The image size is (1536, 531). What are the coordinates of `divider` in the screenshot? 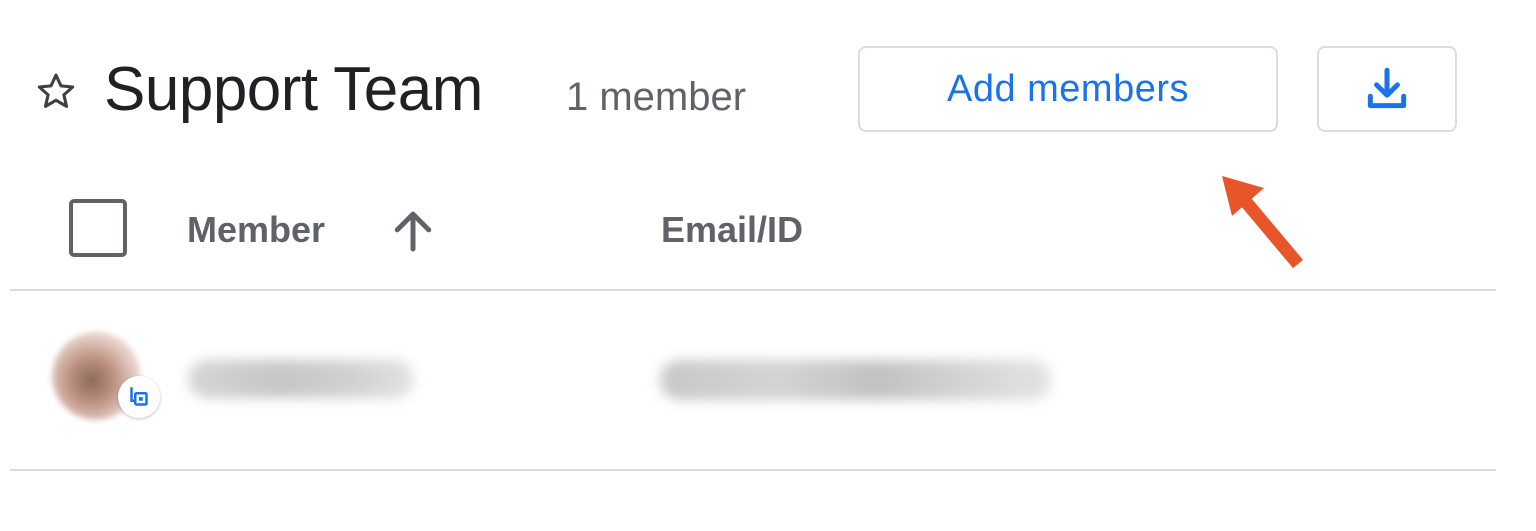 It's located at (753, 470).